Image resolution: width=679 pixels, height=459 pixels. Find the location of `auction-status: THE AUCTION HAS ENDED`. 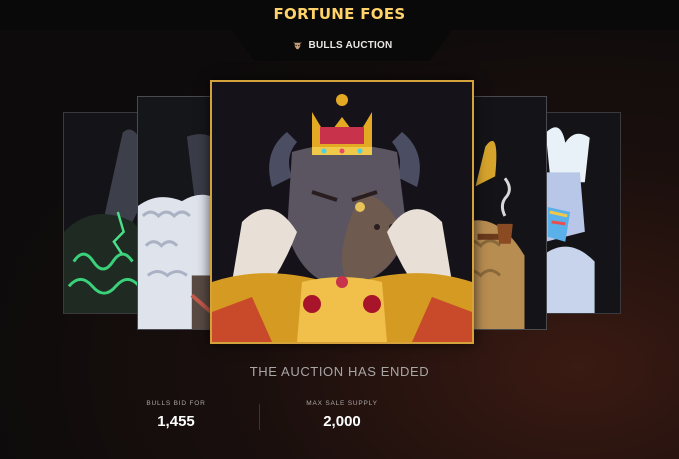

auction-status: THE AUCTION HAS ENDED is located at coordinates (339, 371).